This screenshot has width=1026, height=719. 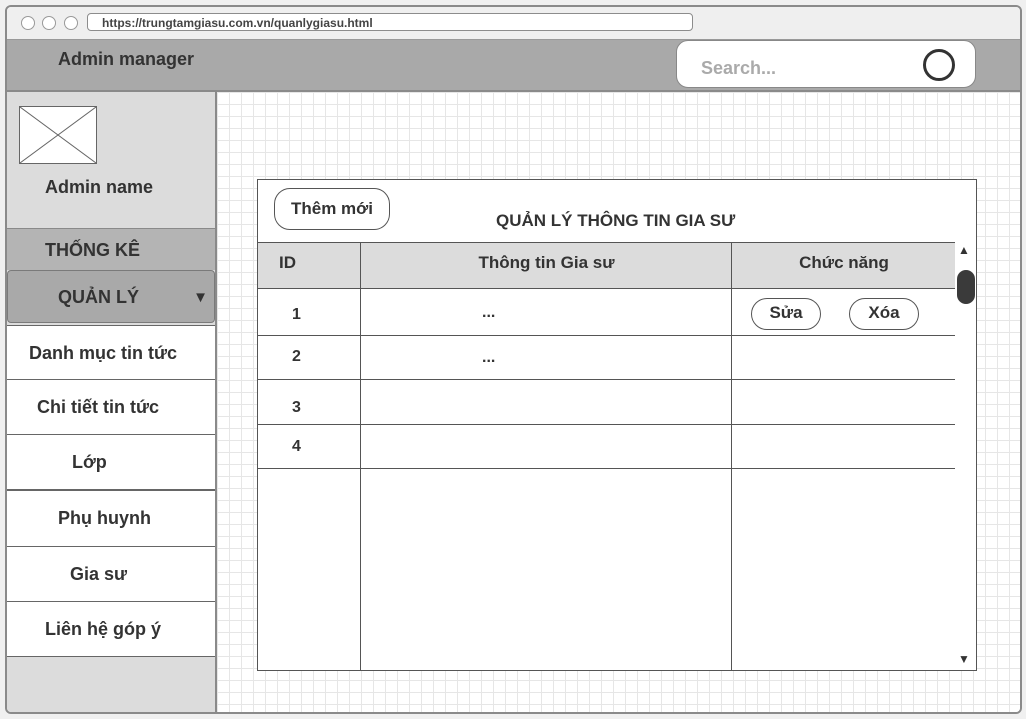 What do you see at coordinates (964, 659) in the screenshot?
I see `scroll-down-icon: ▼` at bounding box center [964, 659].